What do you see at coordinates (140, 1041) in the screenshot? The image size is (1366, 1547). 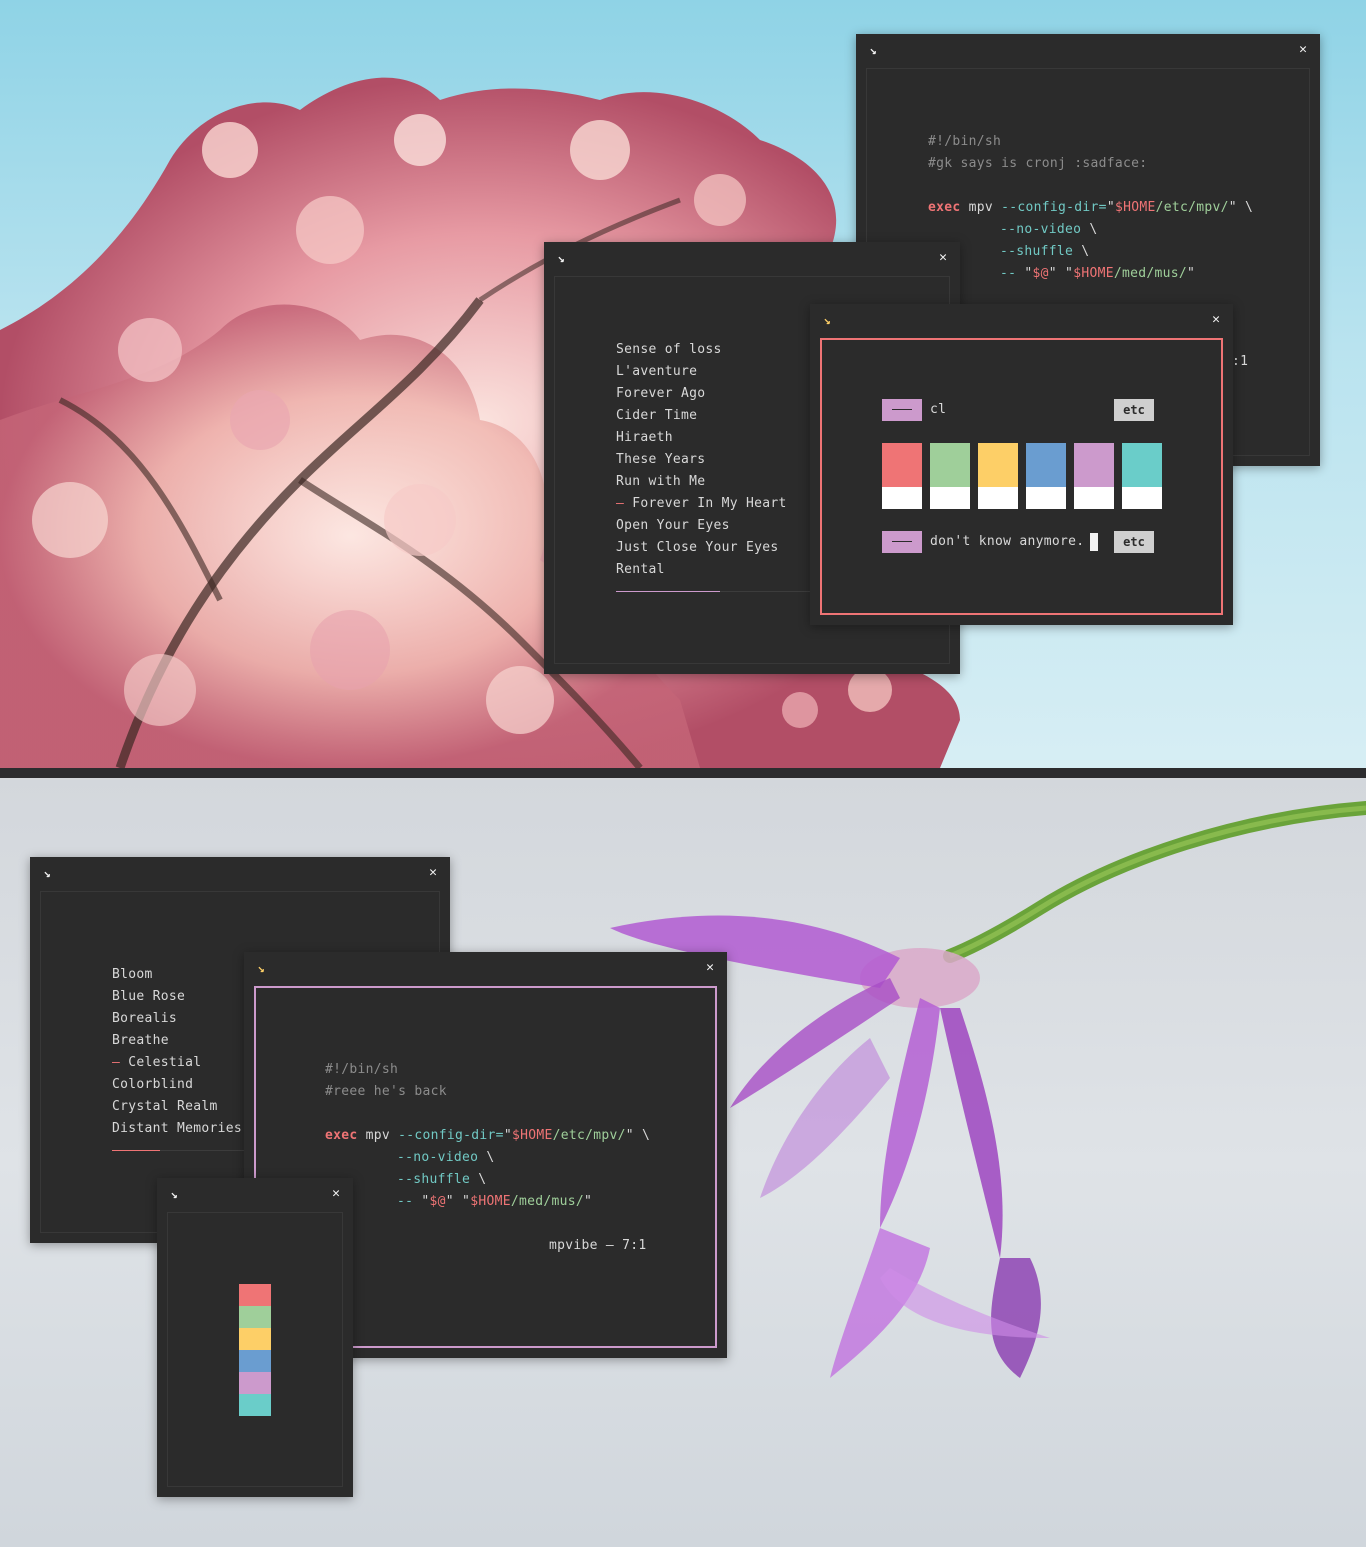 I see `playlist-item: Breathe` at bounding box center [140, 1041].